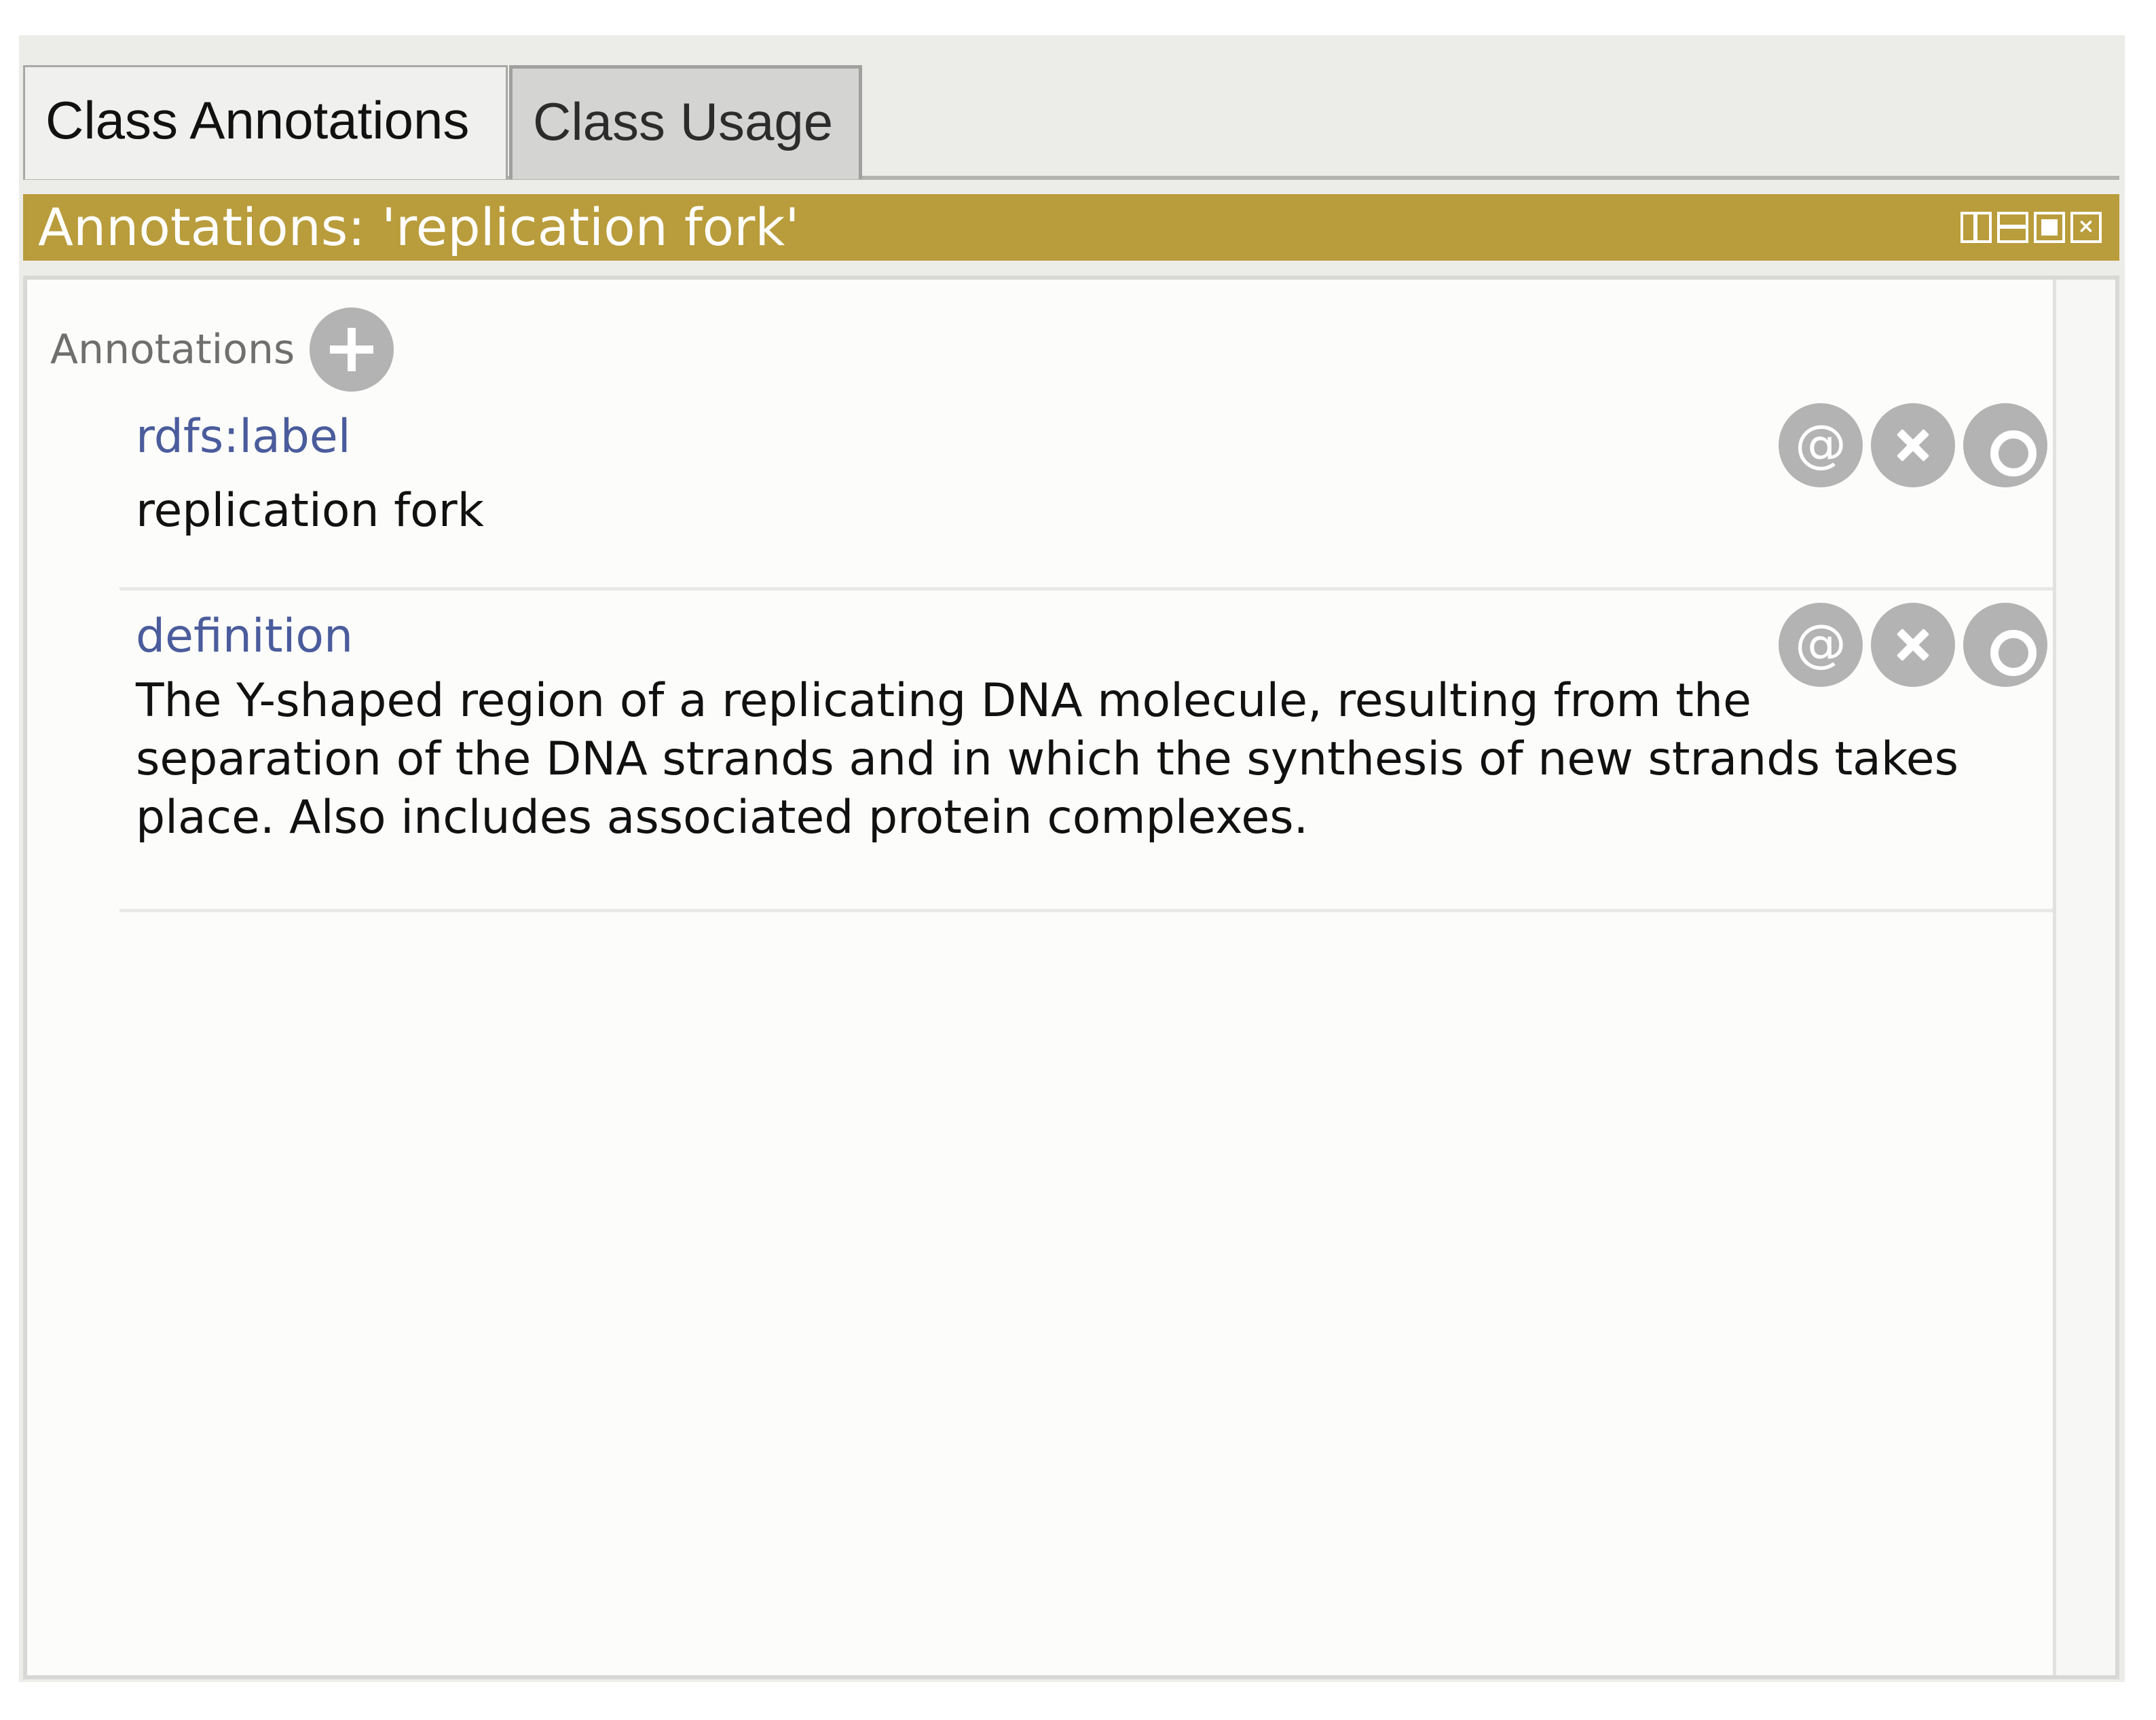 This screenshot has width=2156, height=1720. What do you see at coordinates (2031, 227) in the screenshot?
I see `view-controls: ×` at bounding box center [2031, 227].